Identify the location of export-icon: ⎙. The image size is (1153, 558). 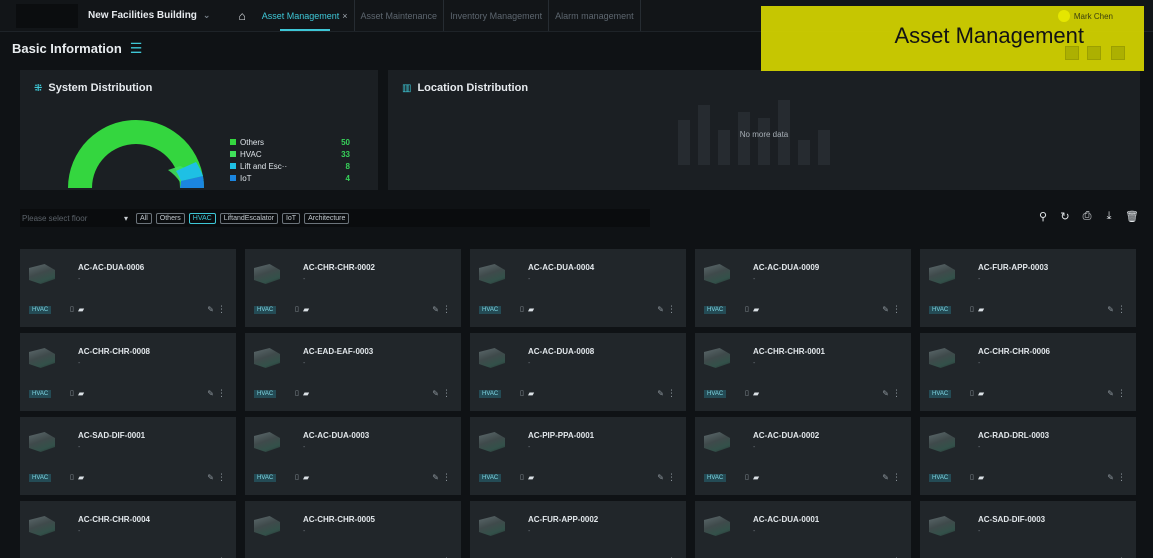
(1087, 216).